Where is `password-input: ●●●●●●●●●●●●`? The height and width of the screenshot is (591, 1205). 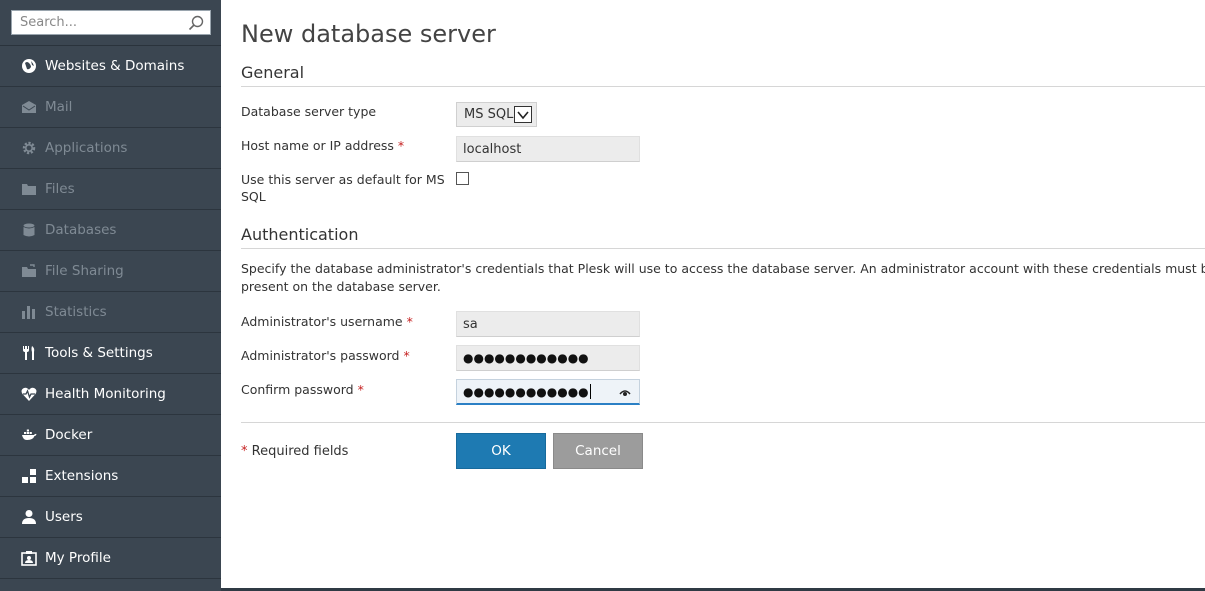 password-input: ●●●●●●●●●●●● is located at coordinates (548, 358).